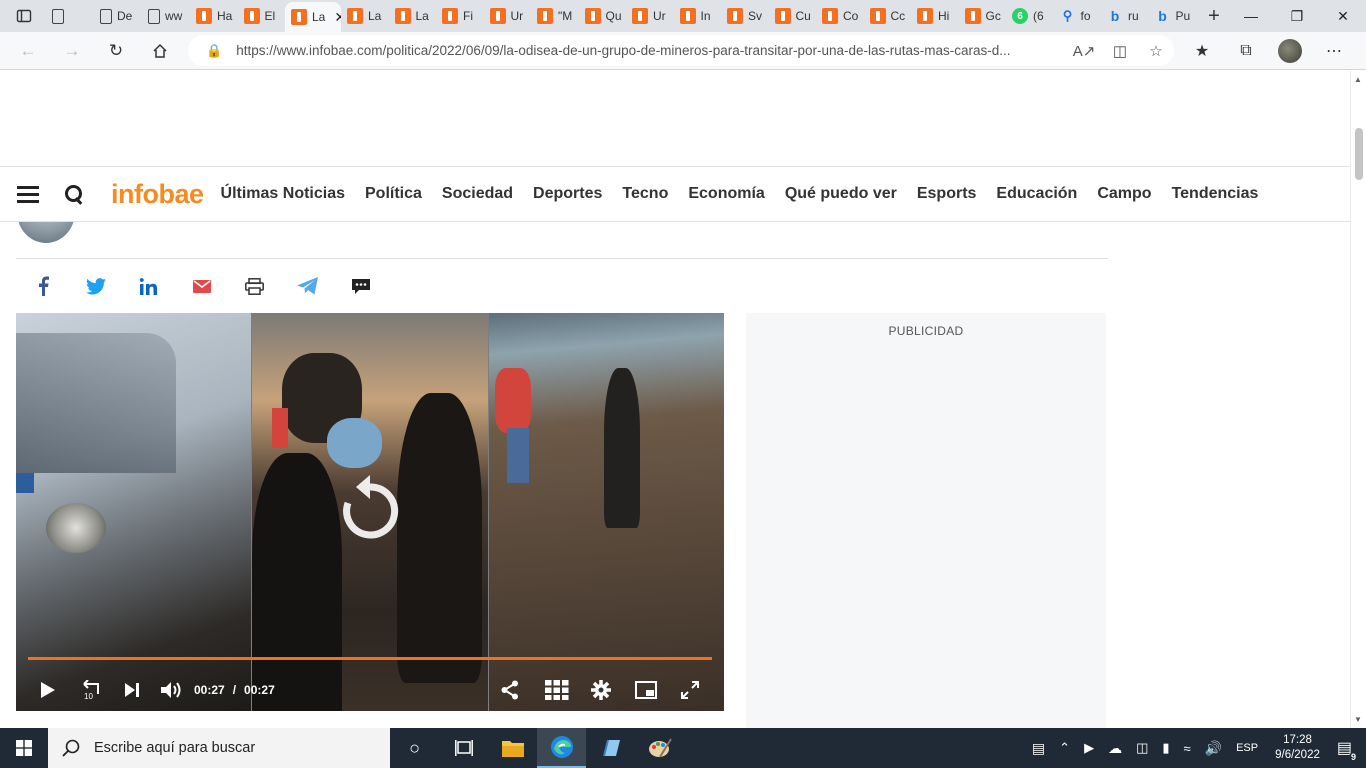  I want to click on volume-icon, so click(171, 690).